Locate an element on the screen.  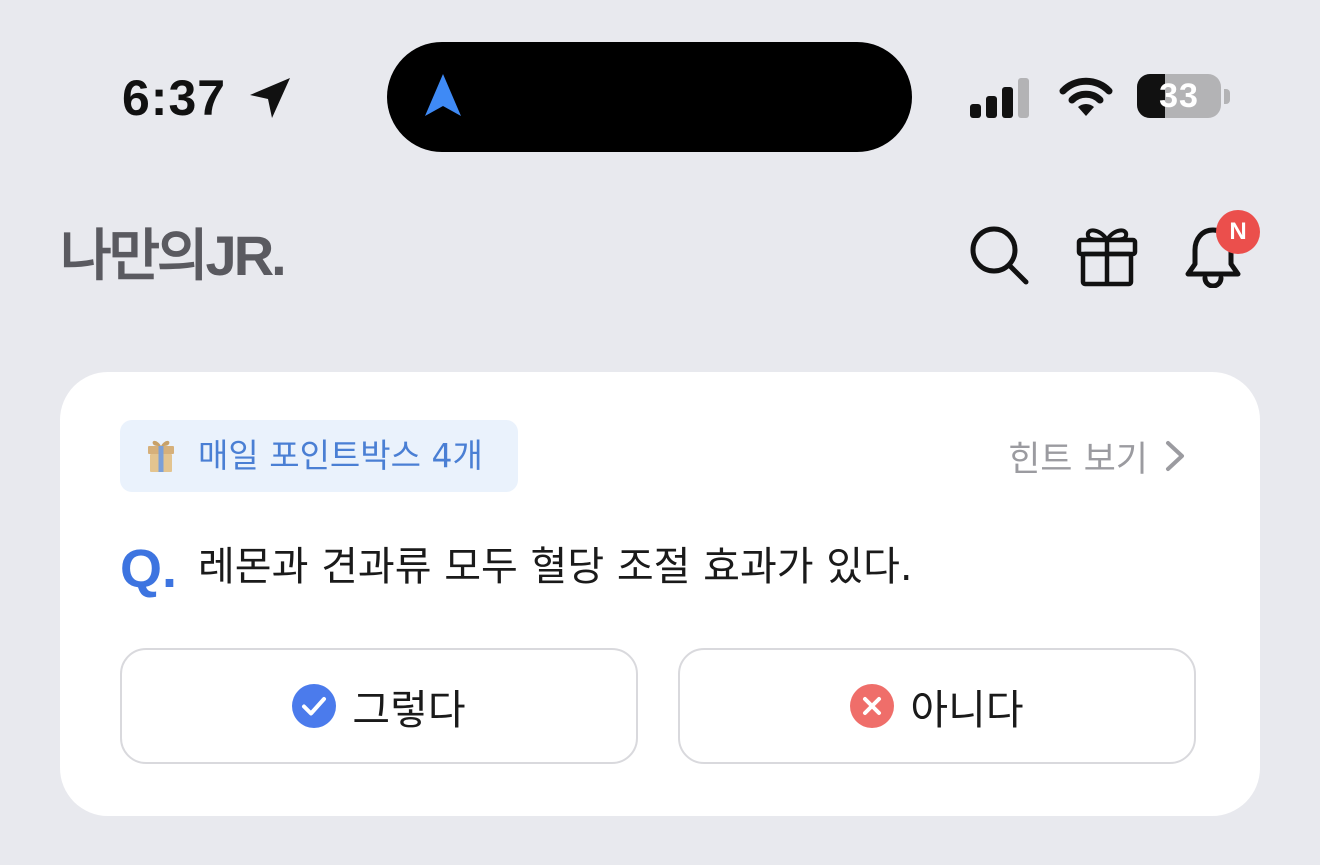
daily-points-label: 매일 포인트박스 4개 is located at coordinates (340, 455).